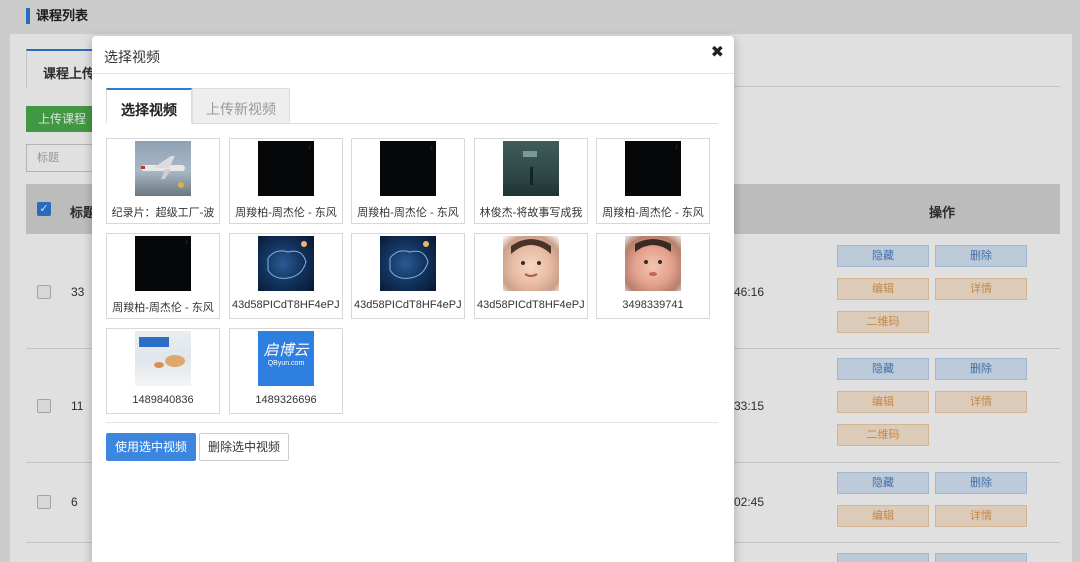  What do you see at coordinates (413, 55) in the screenshot?
I see `modal-header: 选择视频 ✖` at bounding box center [413, 55].